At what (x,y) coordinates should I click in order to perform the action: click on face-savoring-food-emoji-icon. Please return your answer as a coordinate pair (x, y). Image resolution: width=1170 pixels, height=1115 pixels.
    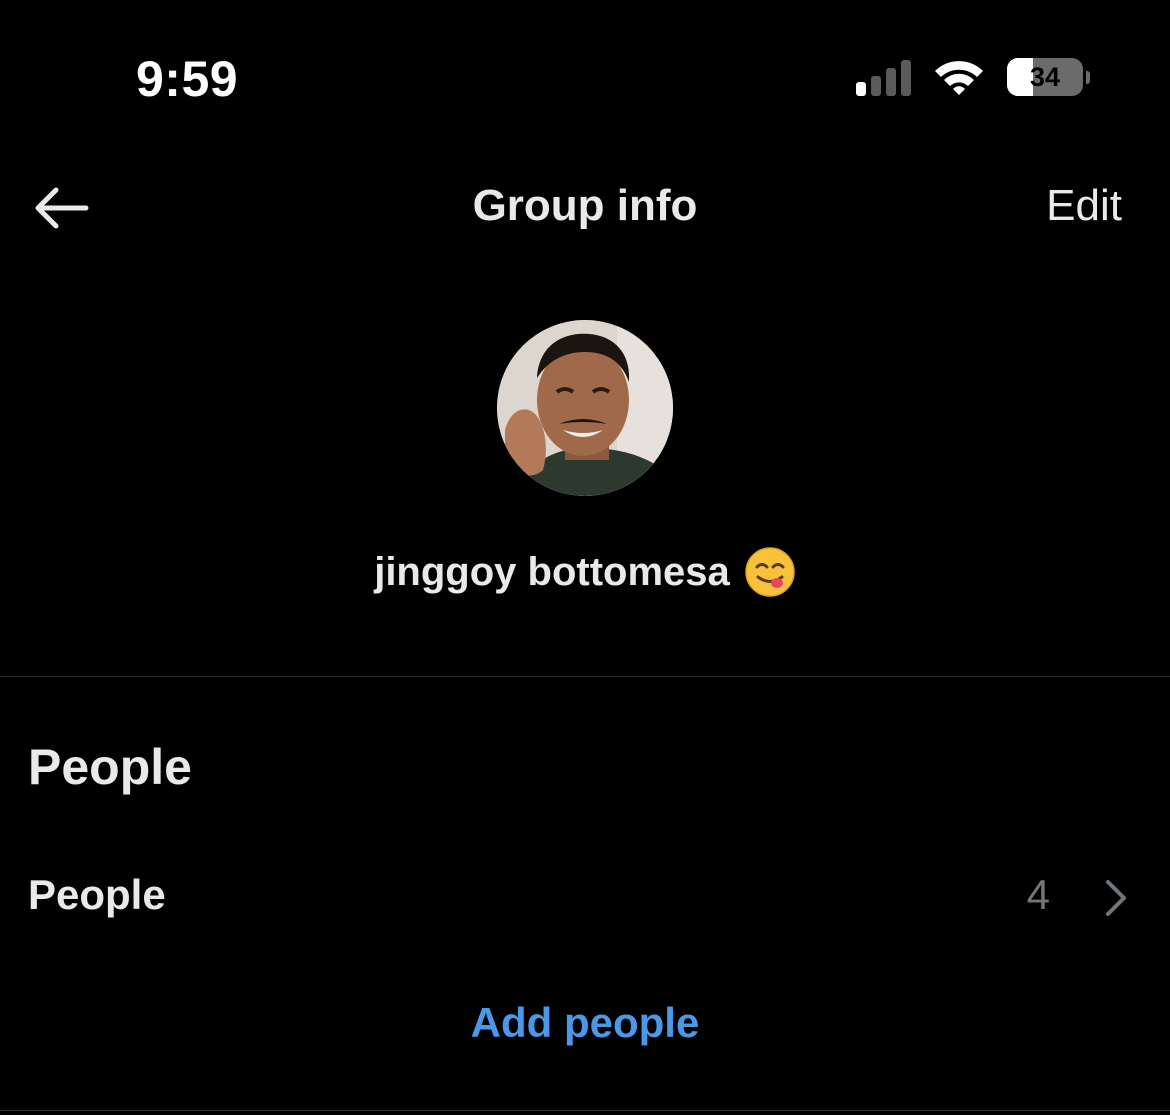
    Looking at the image, I should click on (770, 572).